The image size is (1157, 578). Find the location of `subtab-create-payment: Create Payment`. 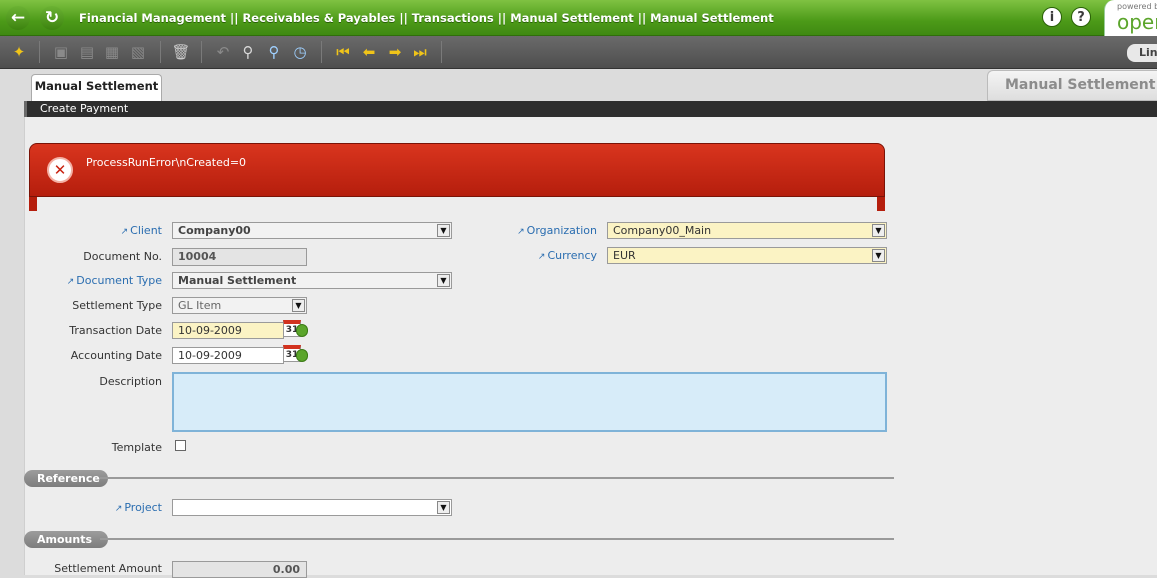

subtab-create-payment: Create Payment is located at coordinates (84, 108).